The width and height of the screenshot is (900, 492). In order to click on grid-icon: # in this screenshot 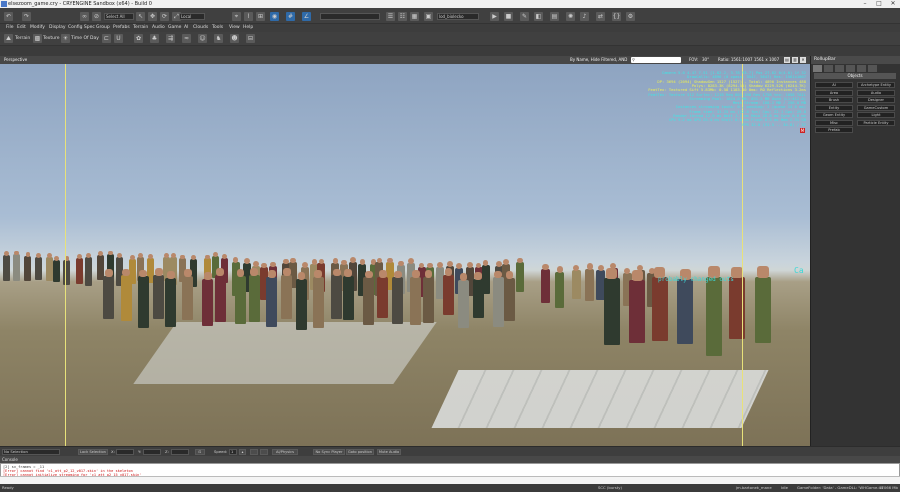, I will do `click(290, 16)`.